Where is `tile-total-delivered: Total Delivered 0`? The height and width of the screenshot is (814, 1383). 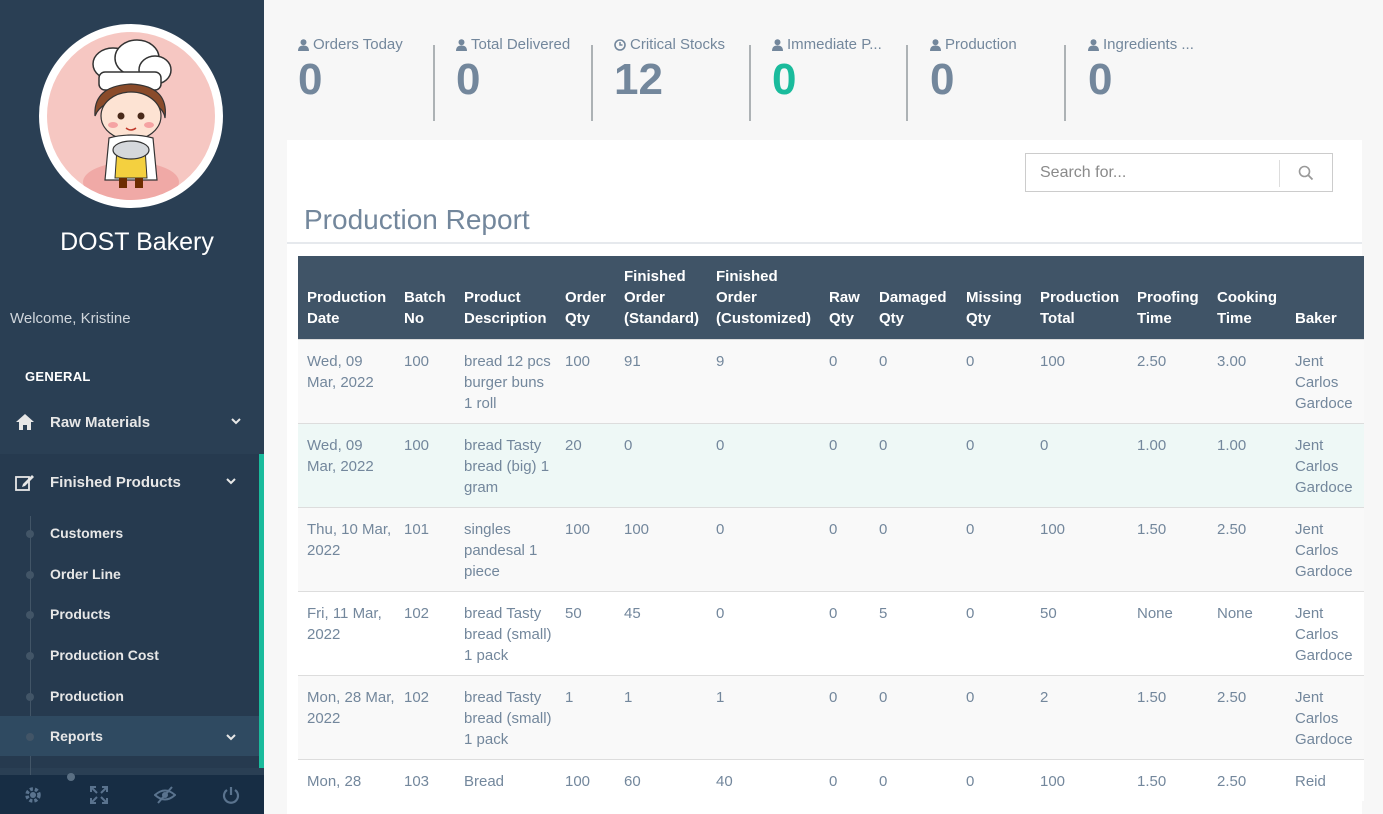 tile-total-delivered: Total Delivered 0 is located at coordinates (513, 79).